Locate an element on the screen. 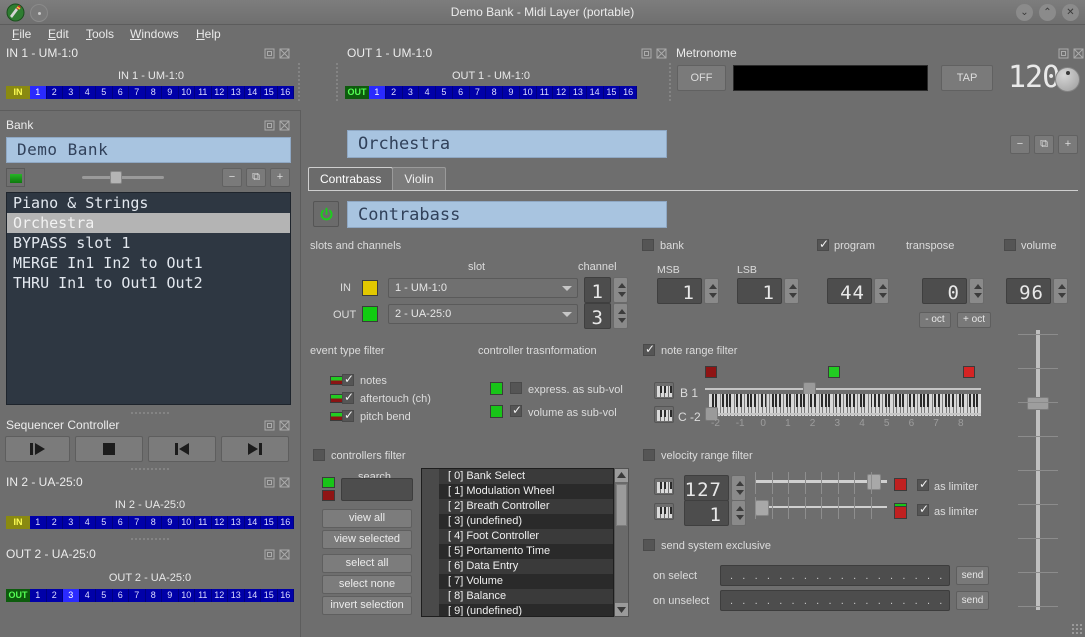  scroll-down-arrow is located at coordinates (621, 609).